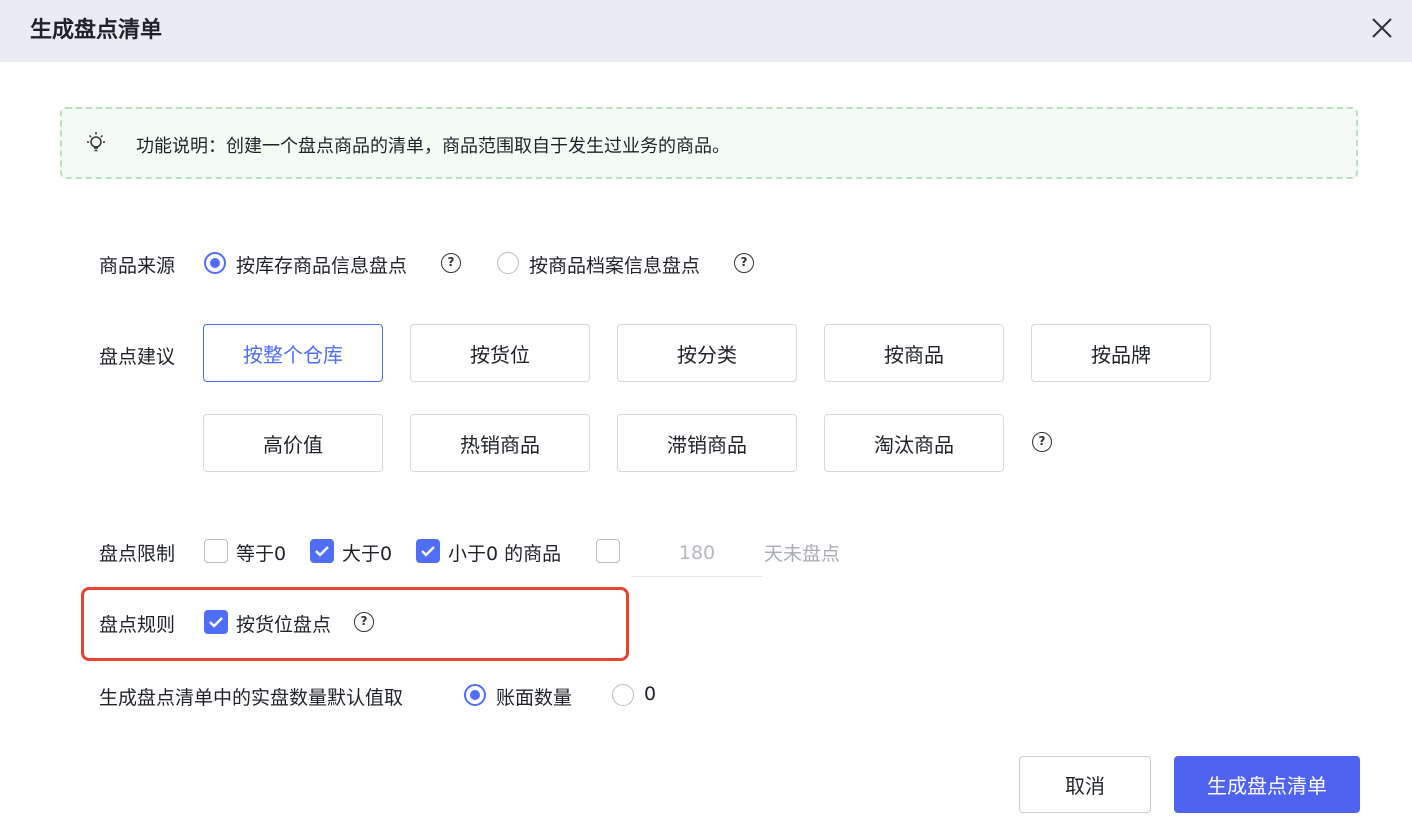 Image resolution: width=1412 pixels, height=831 pixels. I want to click on default-qty-radio-zero, so click(623, 695).